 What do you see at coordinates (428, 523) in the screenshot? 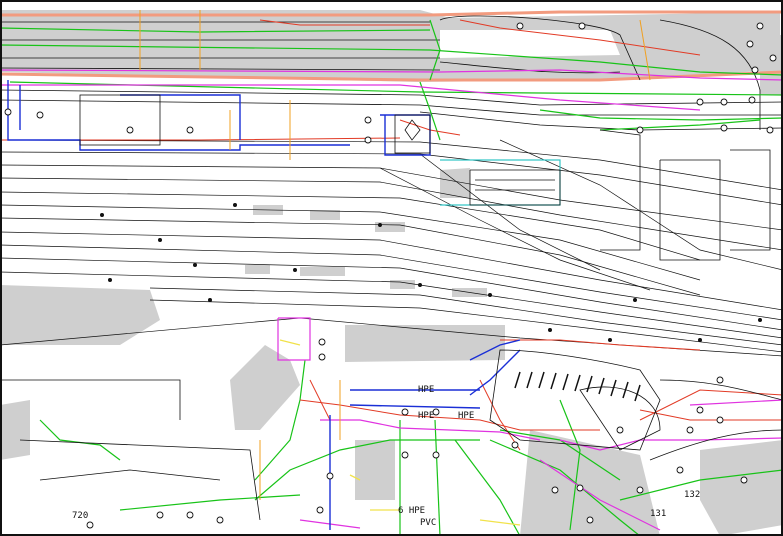
I see `label-pvc: PVC` at bounding box center [428, 523].